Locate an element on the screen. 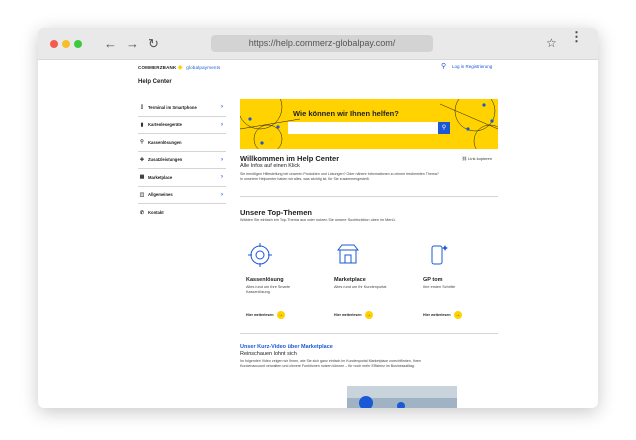 The height and width of the screenshot is (440, 636). sidebar-item-zusatzleistungen: ✚ Zusatzleistungen › is located at coordinates (182, 160).